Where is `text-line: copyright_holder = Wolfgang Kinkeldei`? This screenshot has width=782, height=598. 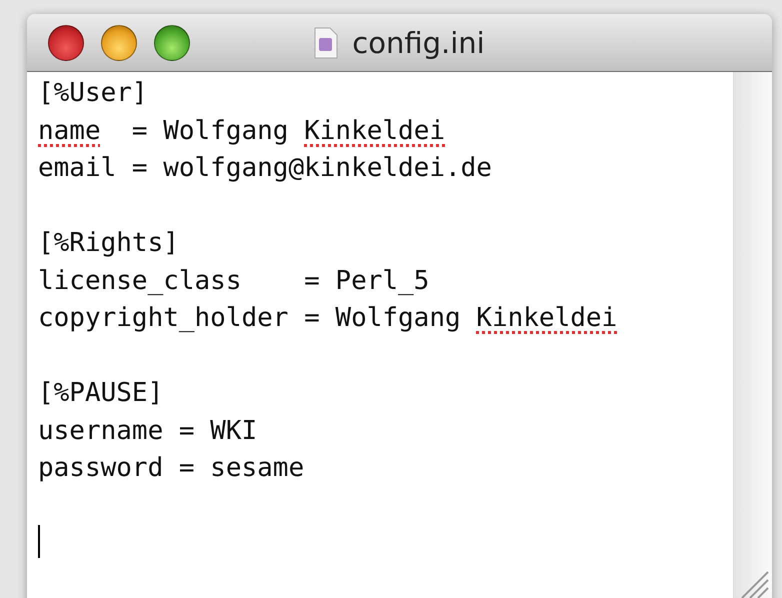 text-line: copyright_holder = Wolfgang Kinkeldei is located at coordinates (328, 318).